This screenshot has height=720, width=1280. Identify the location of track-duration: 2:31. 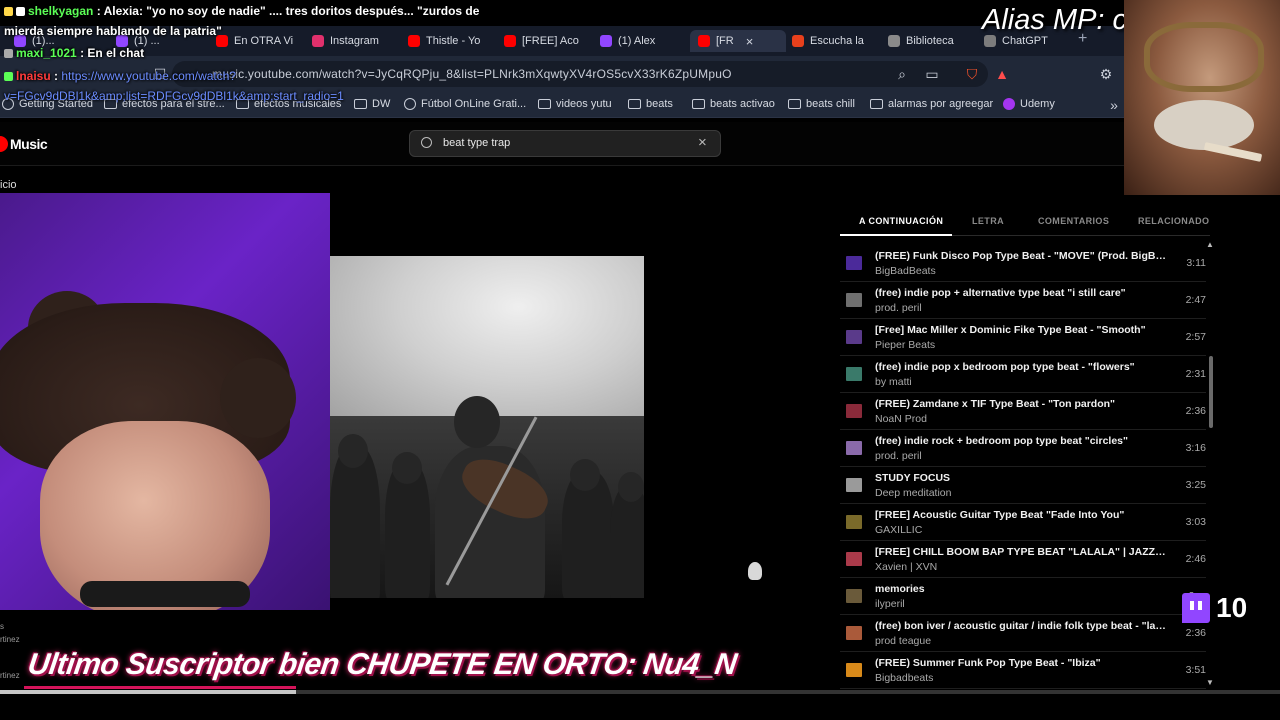
(1195, 374).